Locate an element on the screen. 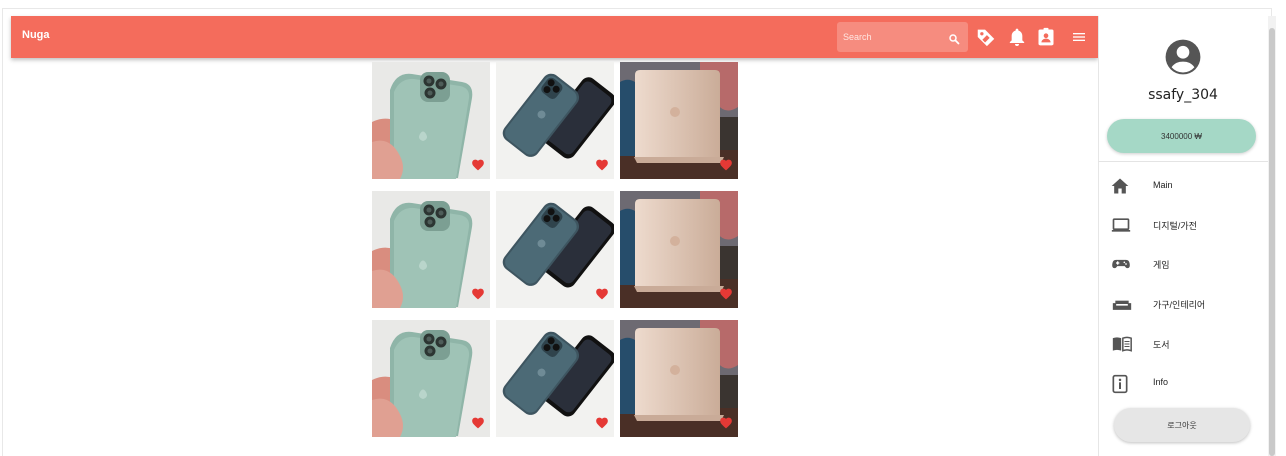 The image size is (1286, 456). scrollbar is located at coordinates (1272, 236).